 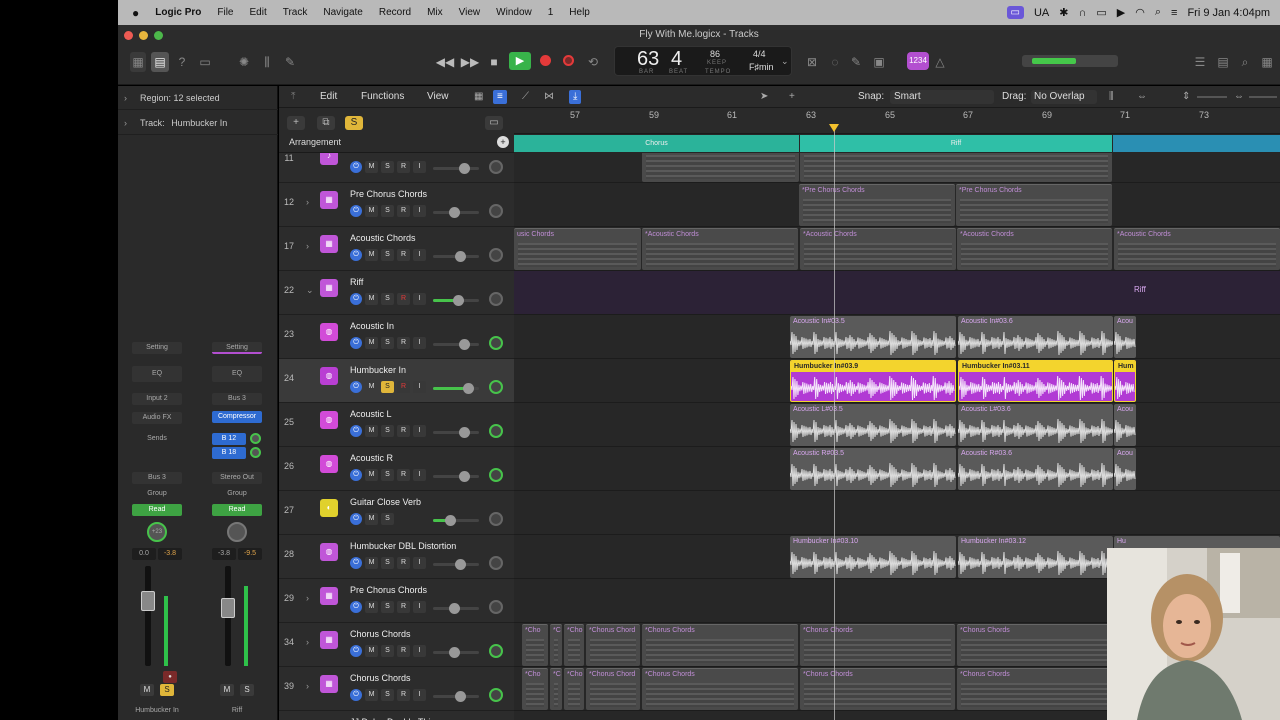 What do you see at coordinates (396, 381) in the screenshot?
I see `track-header-24: 24 ◍ Humbucker In ⏻ M S RI` at bounding box center [396, 381].